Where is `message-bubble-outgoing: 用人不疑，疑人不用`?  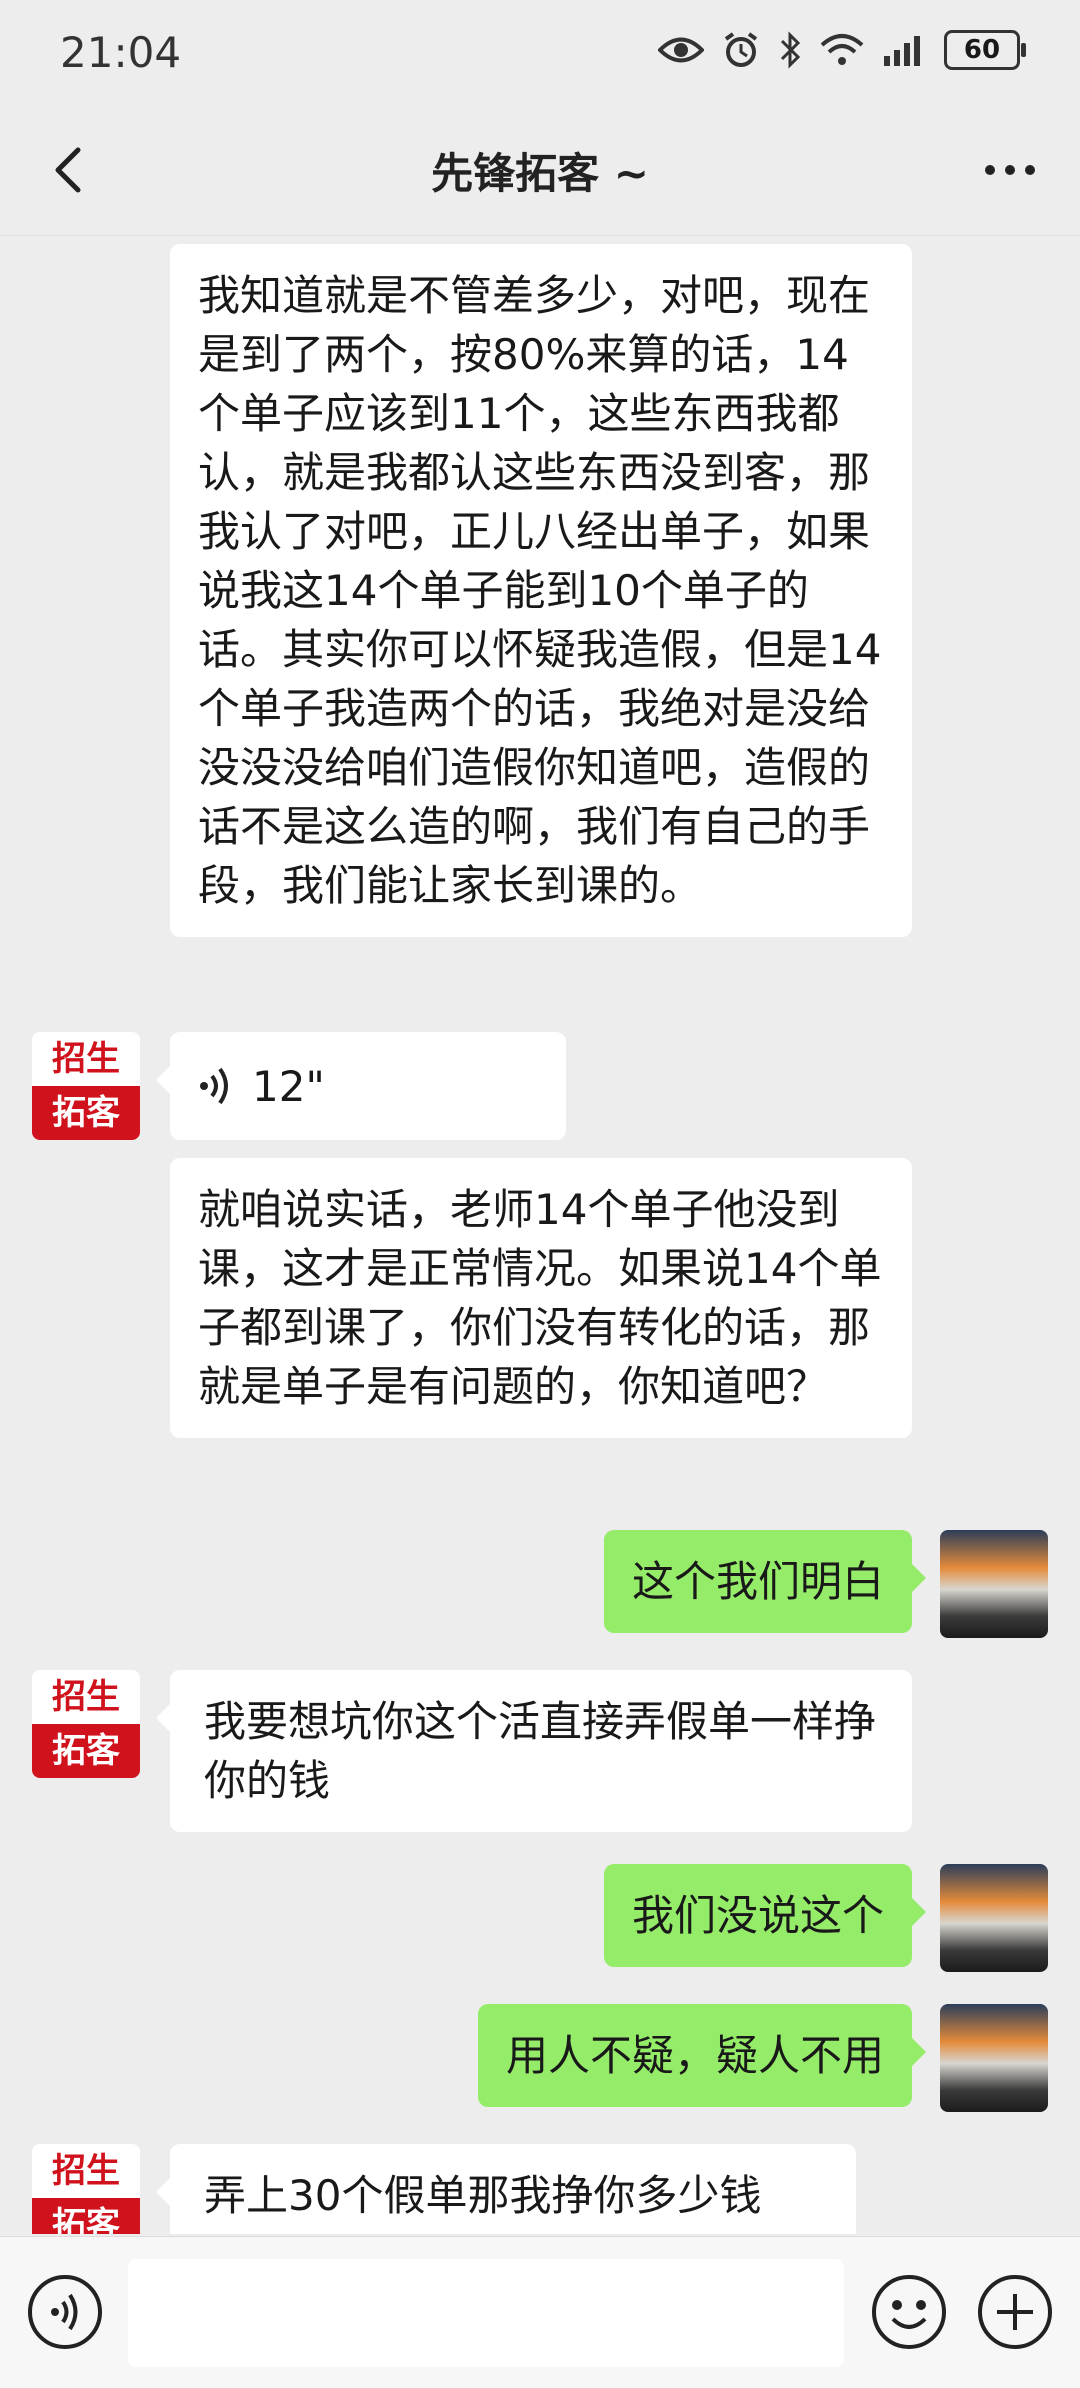
message-bubble-outgoing: 用人不疑，疑人不用 is located at coordinates (702, 2055).